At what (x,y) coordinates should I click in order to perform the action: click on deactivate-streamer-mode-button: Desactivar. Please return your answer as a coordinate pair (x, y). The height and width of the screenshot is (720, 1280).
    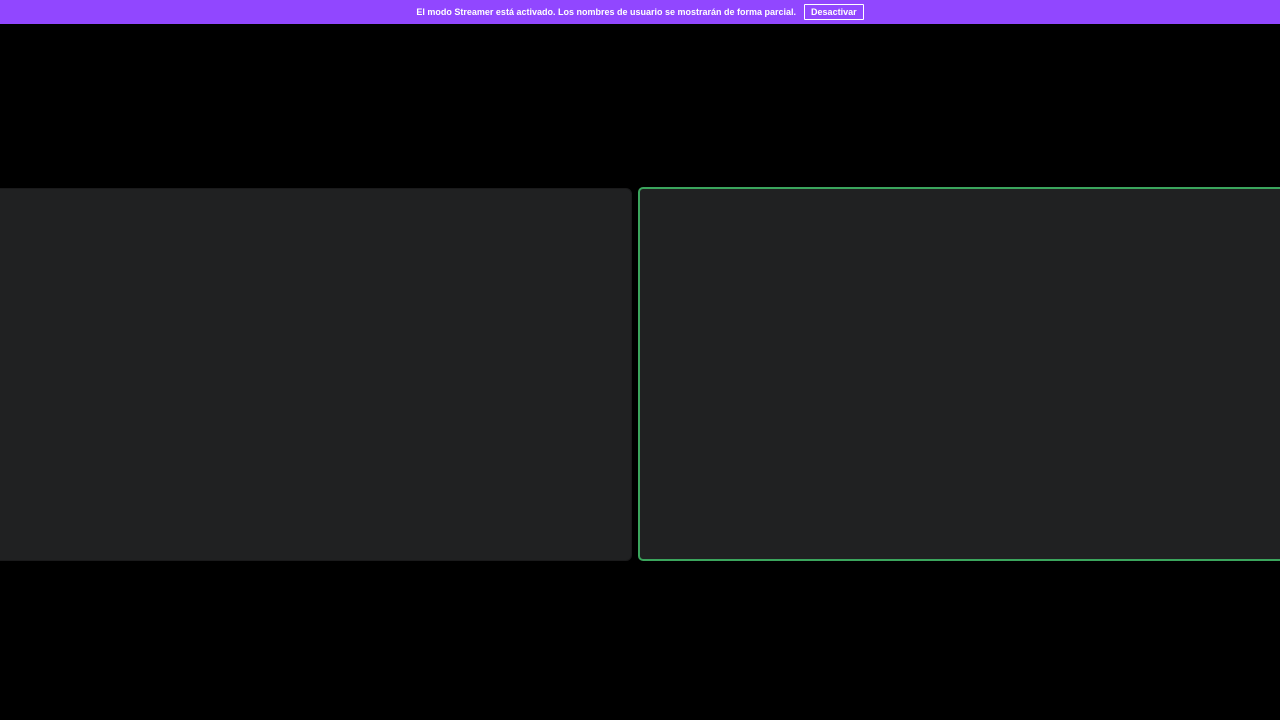
    Looking at the image, I should click on (834, 12).